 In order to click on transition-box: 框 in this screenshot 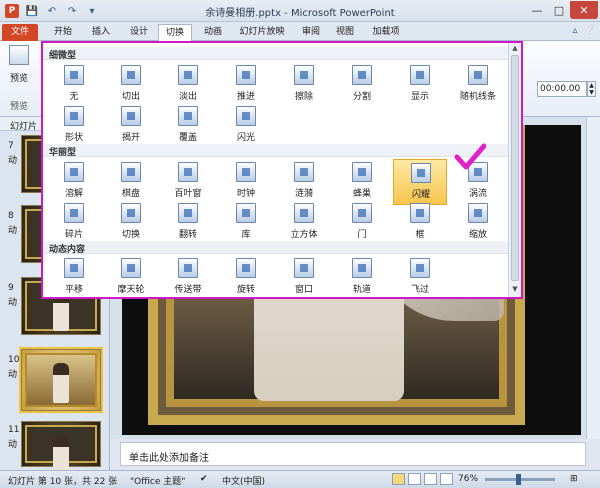, I will do `click(420, 223)`.